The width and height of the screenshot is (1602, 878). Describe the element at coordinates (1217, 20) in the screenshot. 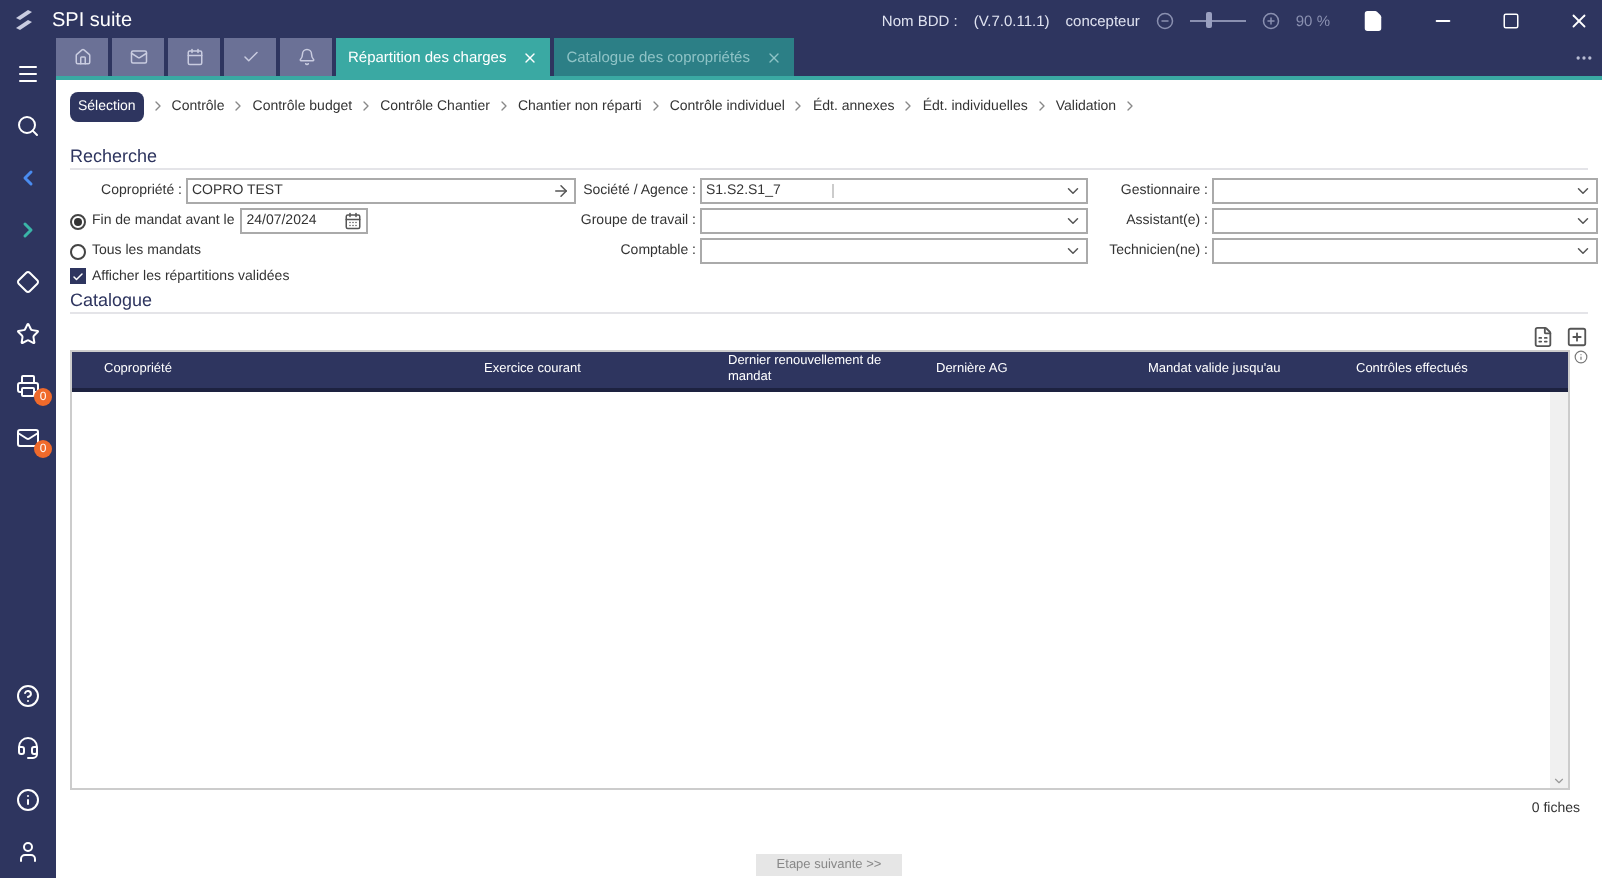

I see `zoom-slider` at that location.